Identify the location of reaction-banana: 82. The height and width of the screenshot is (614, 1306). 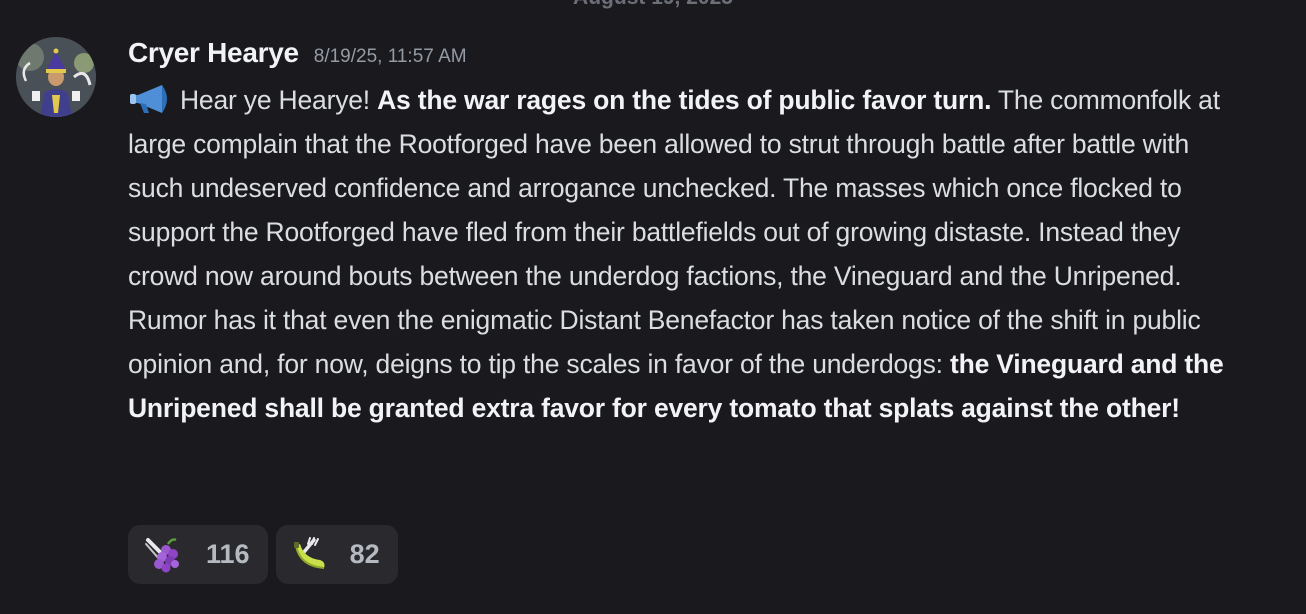
(336, 554).